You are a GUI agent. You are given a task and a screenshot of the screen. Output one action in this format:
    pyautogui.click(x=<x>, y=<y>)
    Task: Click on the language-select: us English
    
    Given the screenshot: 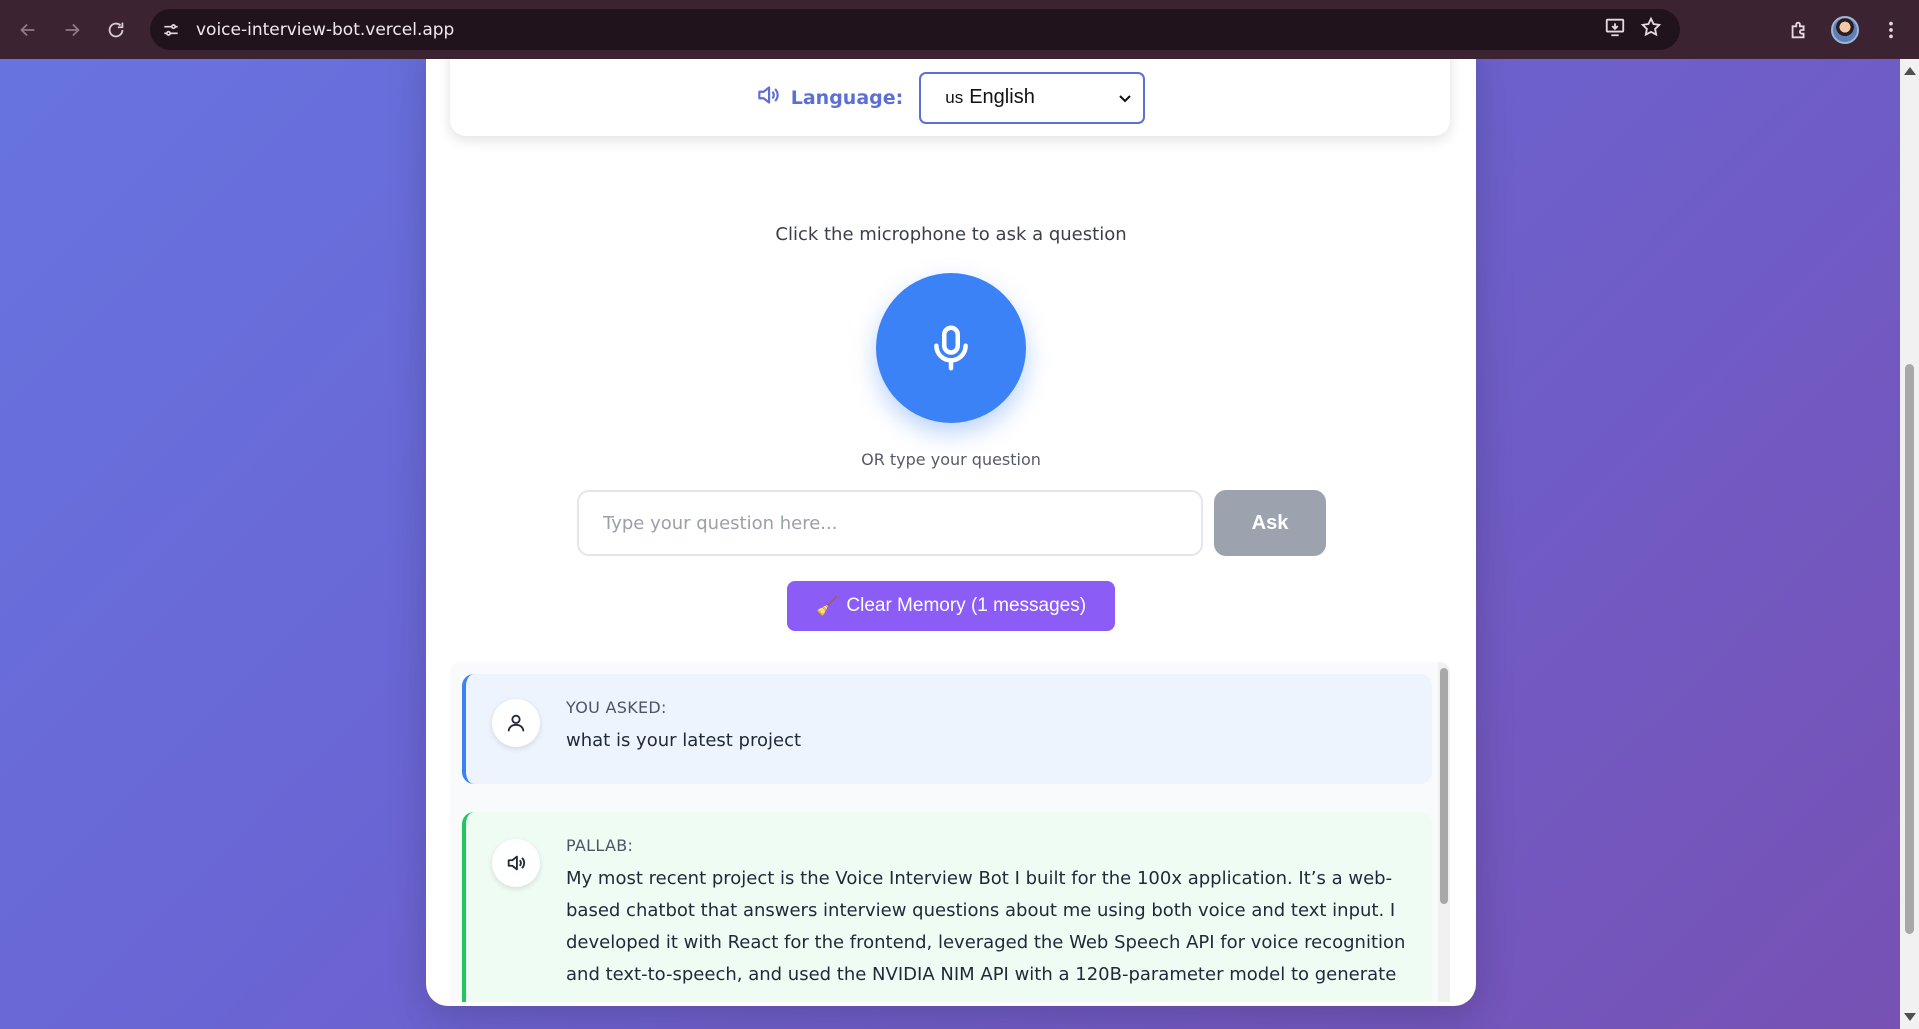 What is the action you would take?
    pyautogui.click(x=1032, y=97)
    